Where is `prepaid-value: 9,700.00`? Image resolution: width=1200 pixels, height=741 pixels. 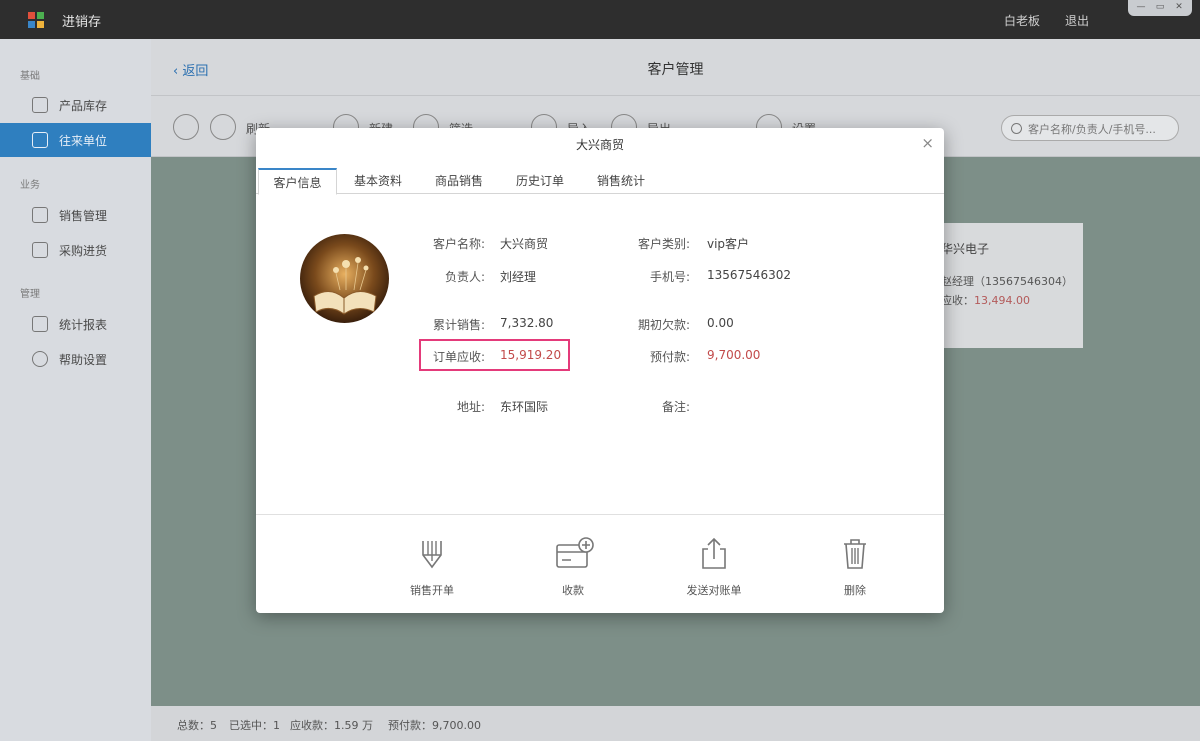 prepaid-value: 9,700.00 is located at coordinates (734, 355).